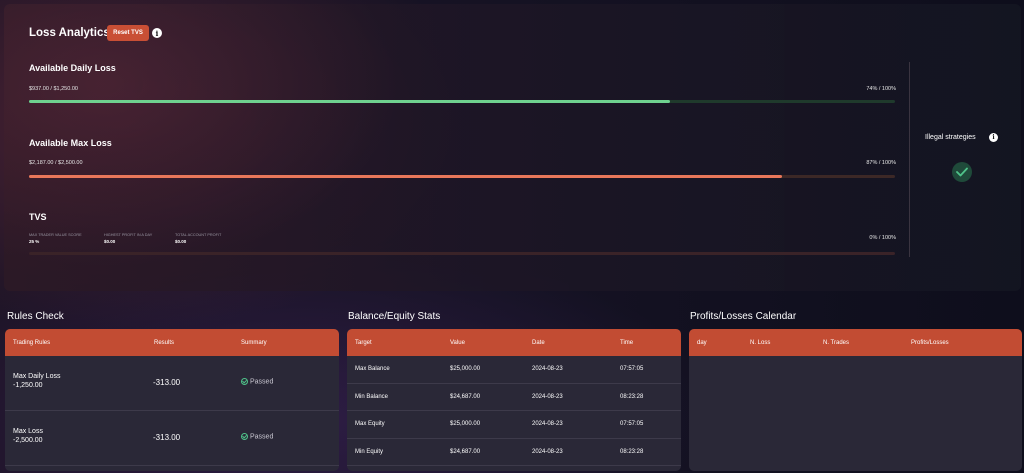  What do you see at coordinates (32, 343) in the screenshot?
I see `col-trading-rules: Trading Rules` at bounding box center [32, 343].